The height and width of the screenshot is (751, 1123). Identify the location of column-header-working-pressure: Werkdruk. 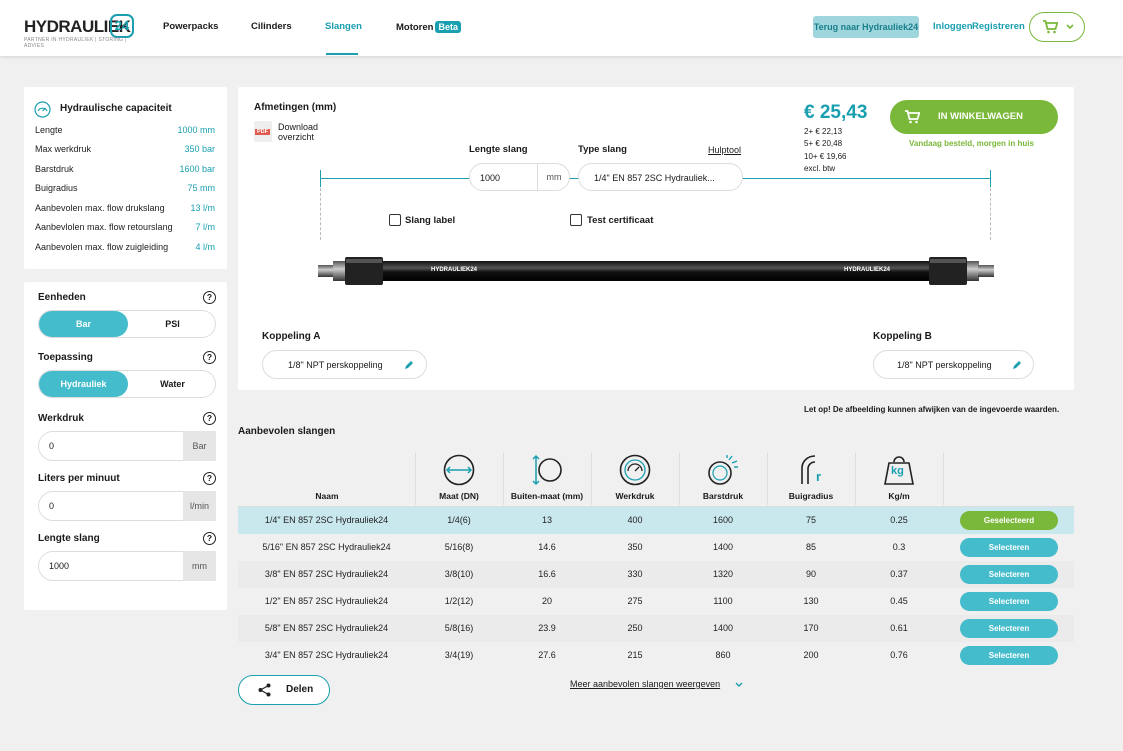
(635, 496).